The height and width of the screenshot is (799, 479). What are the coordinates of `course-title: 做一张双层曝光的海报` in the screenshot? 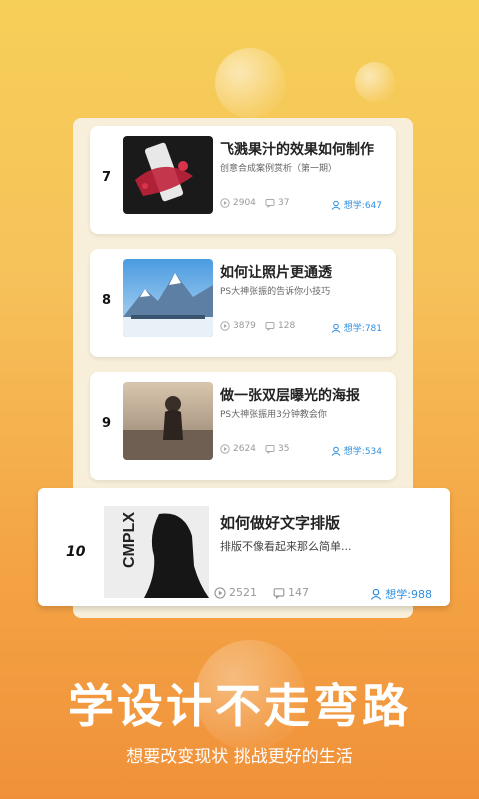 It's located at (290, 396).